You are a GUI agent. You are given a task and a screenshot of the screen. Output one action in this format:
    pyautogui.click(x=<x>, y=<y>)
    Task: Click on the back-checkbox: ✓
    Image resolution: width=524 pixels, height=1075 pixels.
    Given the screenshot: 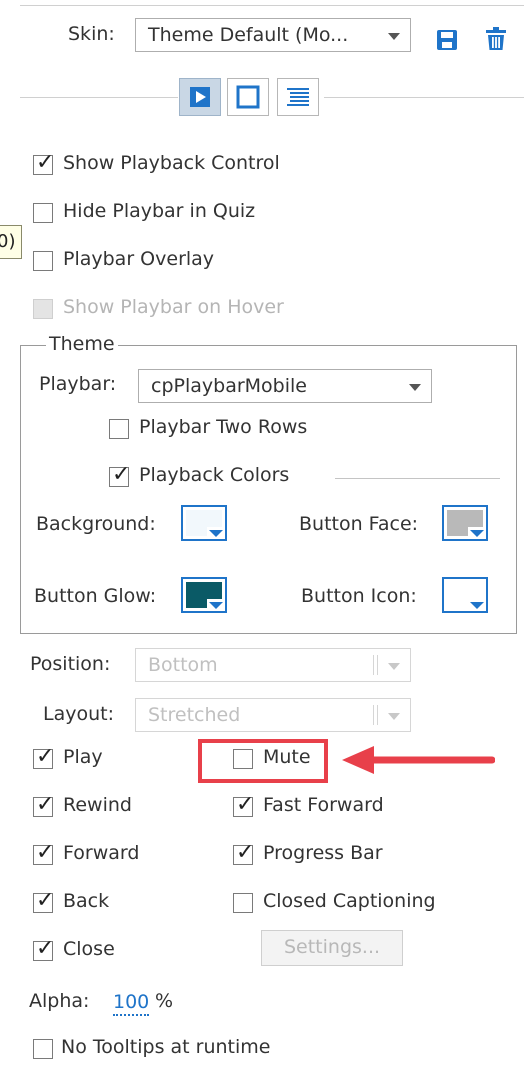 What is the action you would take?
    pyautogui.click(x=43, y=901)
    